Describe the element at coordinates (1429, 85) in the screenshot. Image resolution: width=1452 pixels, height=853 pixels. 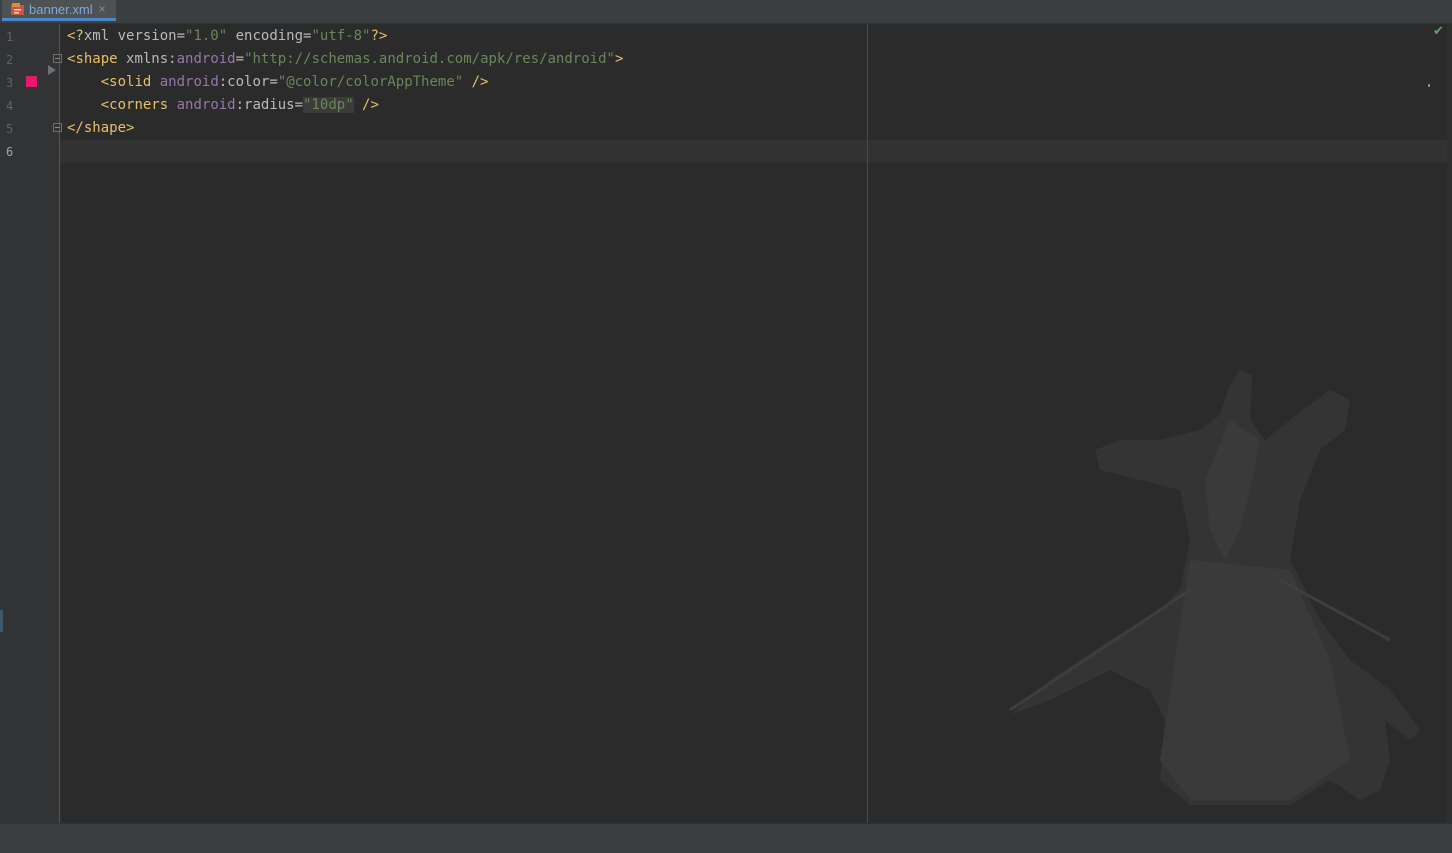
I see `scroll-marker` at that location.